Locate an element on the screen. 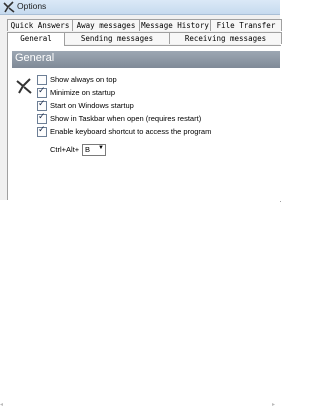 Image resolution: width=320 pixels, height=408 pixels. section-title: General is located at coordinates (35, 58).